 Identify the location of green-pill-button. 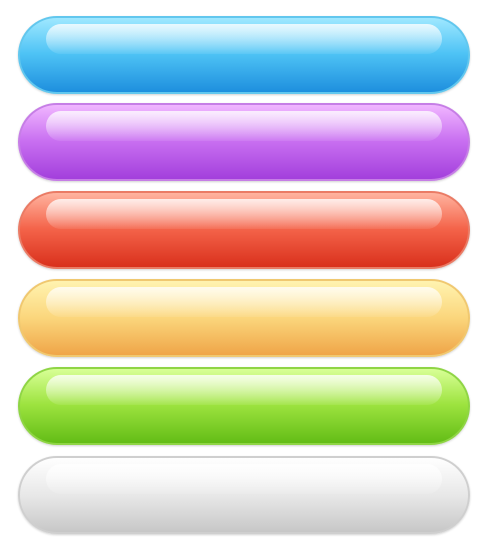
(244, 406).